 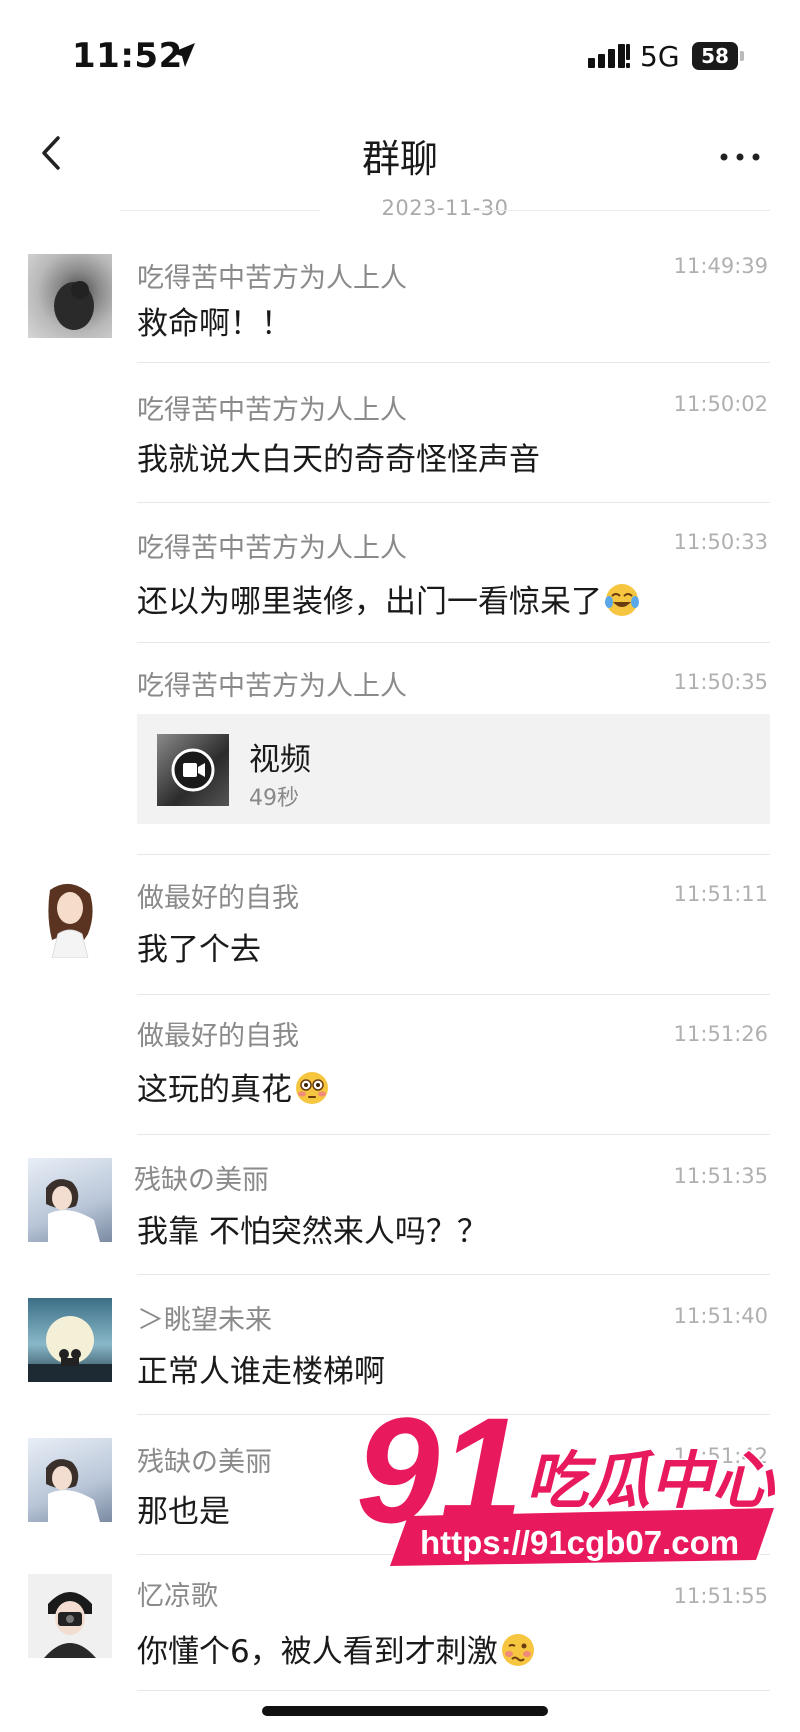 What do you see at coordinates (720, 542) in the screenshot?
I see `message-time: 11:50:33` at bounding box center [720, 542].